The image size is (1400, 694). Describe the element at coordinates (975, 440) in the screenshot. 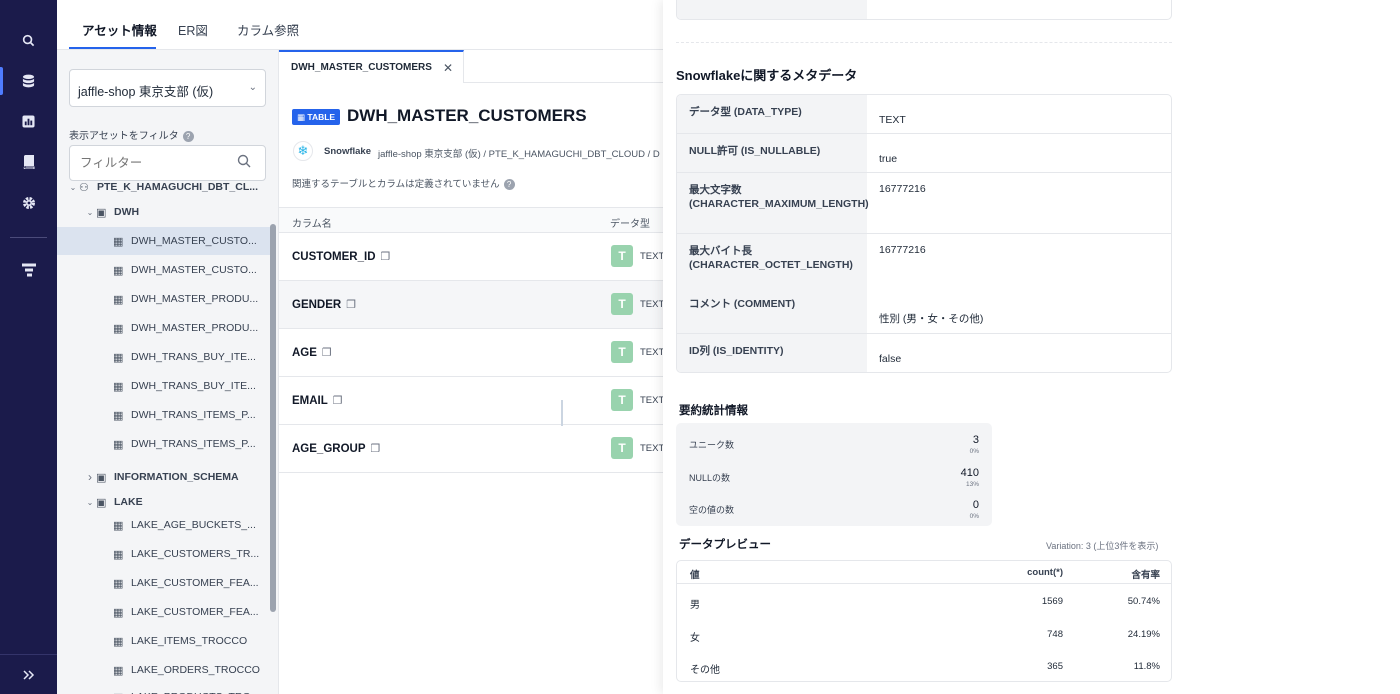

I see `stat-value: 3` at that location.